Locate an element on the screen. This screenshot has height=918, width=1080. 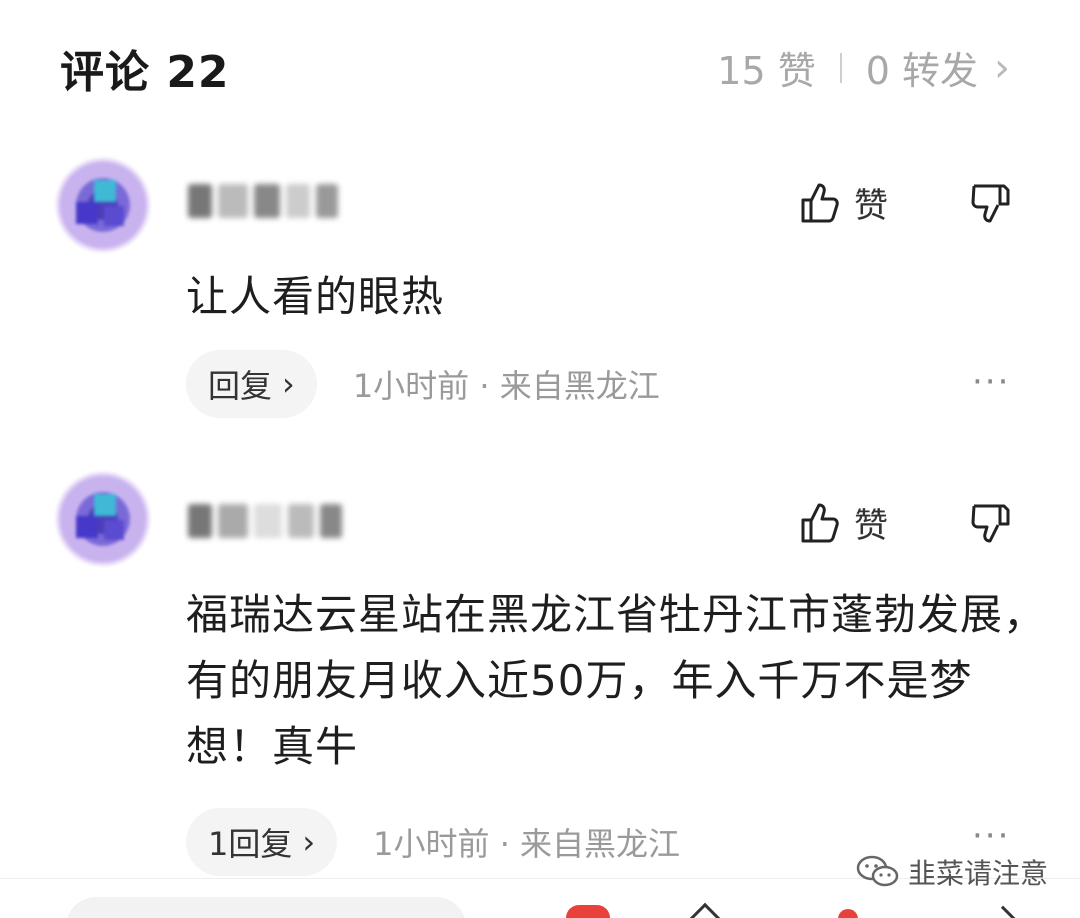
comment-input is located at coordinates (266, 907).